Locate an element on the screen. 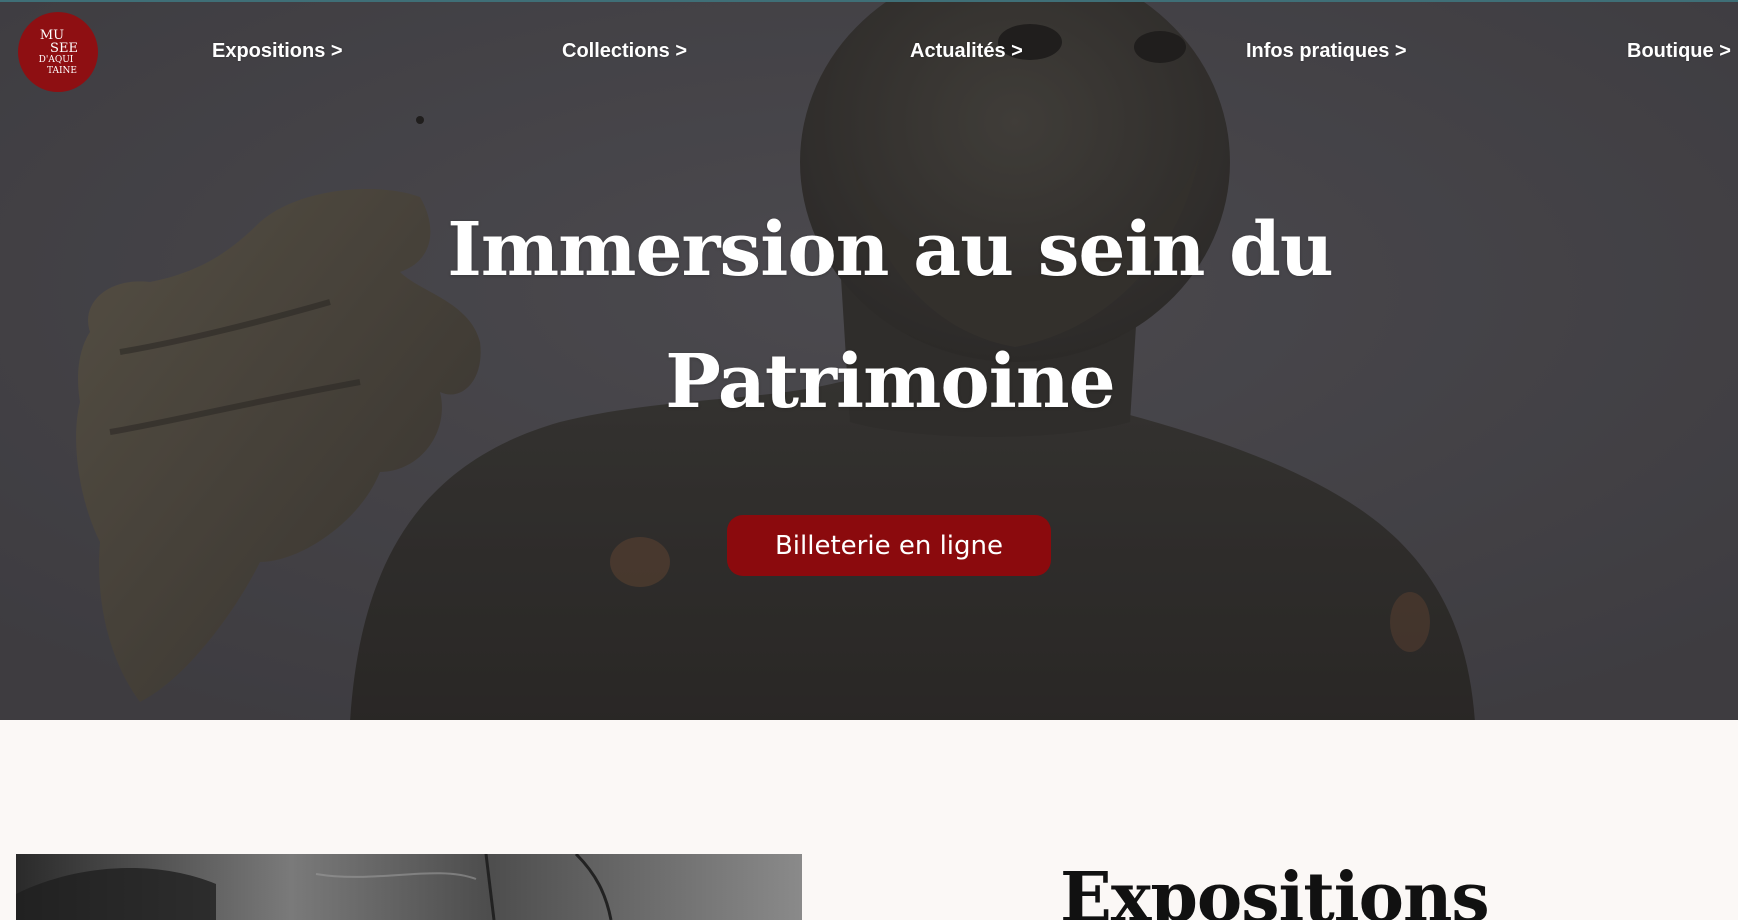 This screenshot has width=1738, height=920. nav-boutique: Boutique > is located at coordinates (1679, 51).